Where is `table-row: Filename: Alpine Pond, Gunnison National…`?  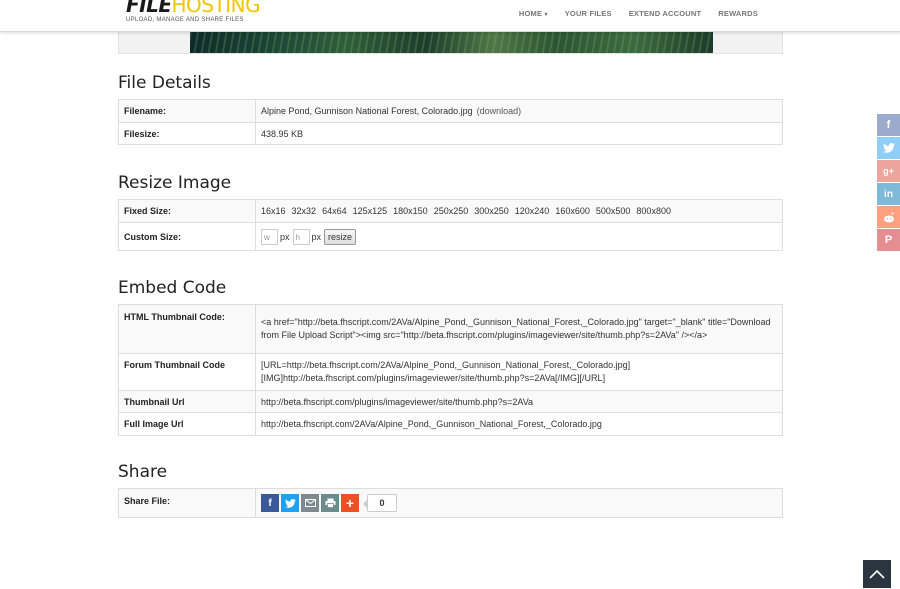 table-row: Filename: Alpine Pond, Gunnison National… is located at coordinates (450, 111).